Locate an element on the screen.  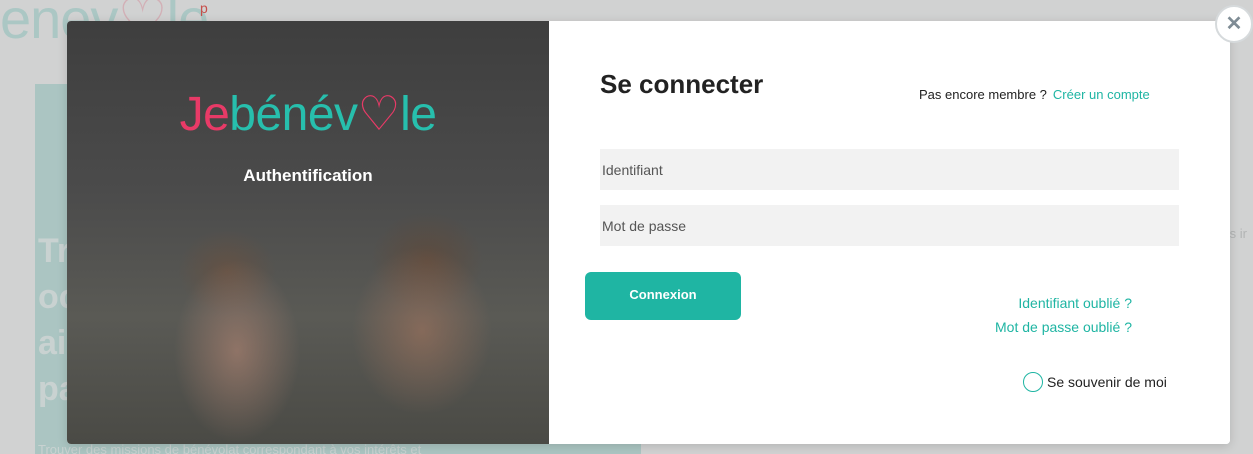
remember-me-radio is located at coordinates (1033, 382).